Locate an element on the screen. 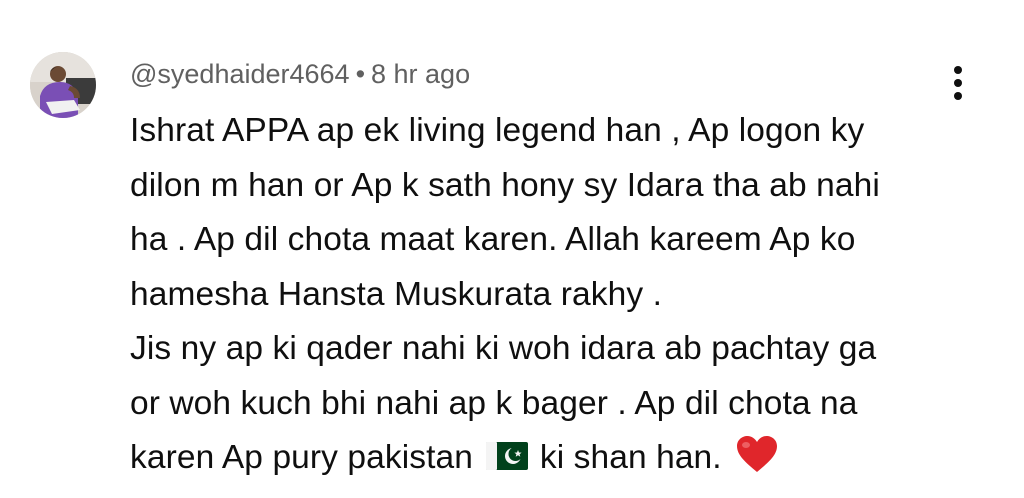  author-avatar is located at coordinates (63, 85).